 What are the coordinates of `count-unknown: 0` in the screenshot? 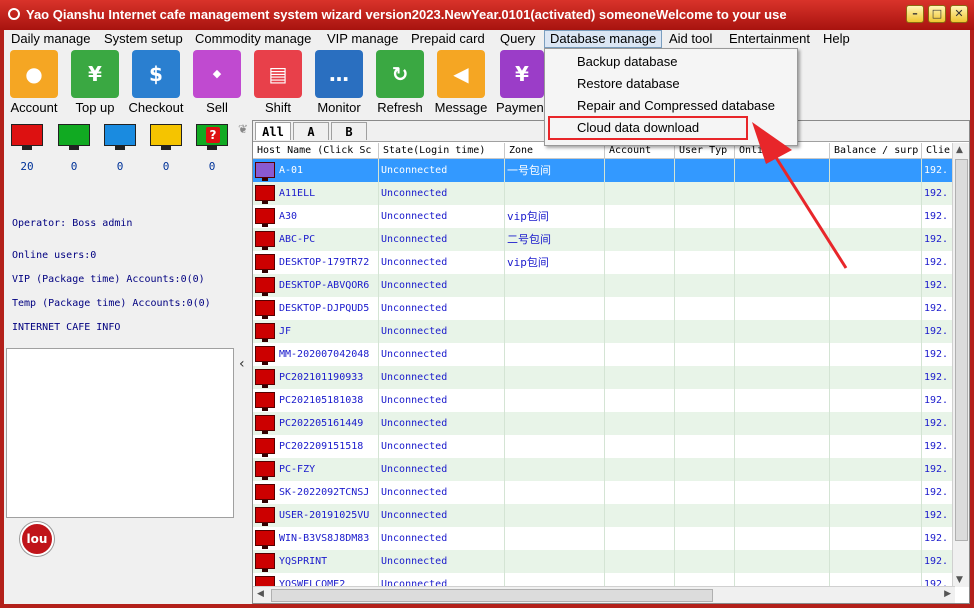 It's located at (212, 166).